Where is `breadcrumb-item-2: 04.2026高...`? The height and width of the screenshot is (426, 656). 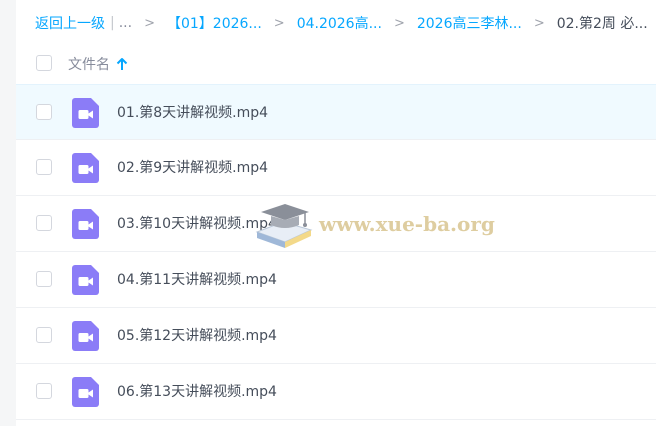
breadcrumb-item-2: 04.2026高... is located at coordinates (339, 23).